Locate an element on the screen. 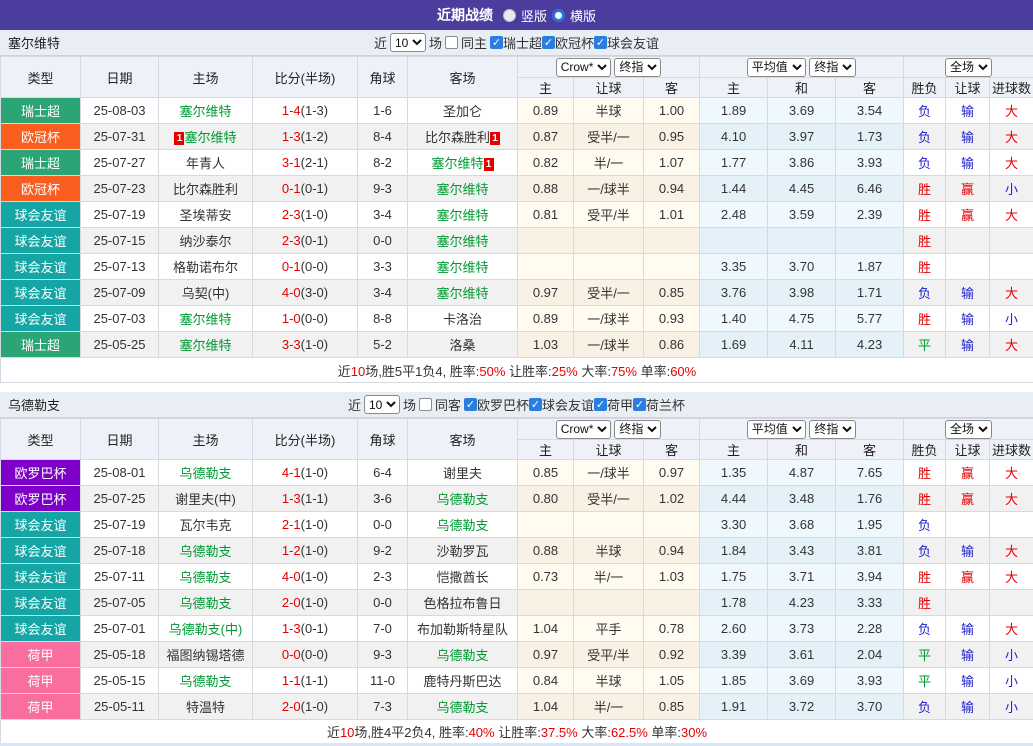 The height and width of the screenshot is (746, 1033). col-header-handicap-result: 让球 is located at coordinates (968, 88).